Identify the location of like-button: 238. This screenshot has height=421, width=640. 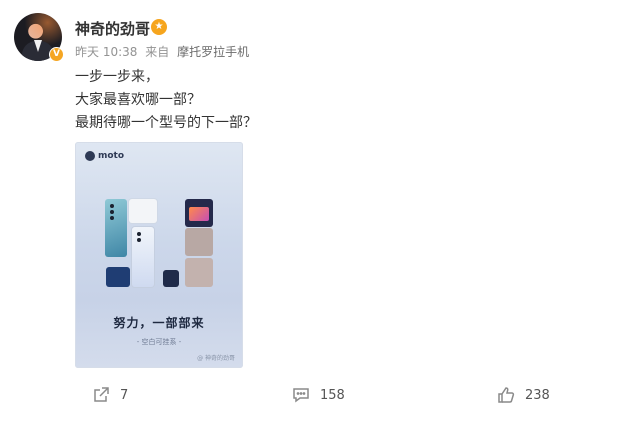
(523, 395).